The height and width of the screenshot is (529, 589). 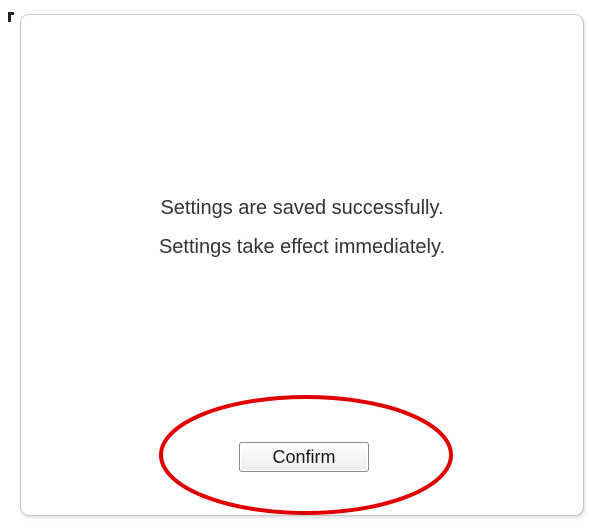 What do you see at coordinates (302, 247) in the screenshot?
I see `message-line-effect: Settings take effect immediately.` at bounding box center [302, 247].